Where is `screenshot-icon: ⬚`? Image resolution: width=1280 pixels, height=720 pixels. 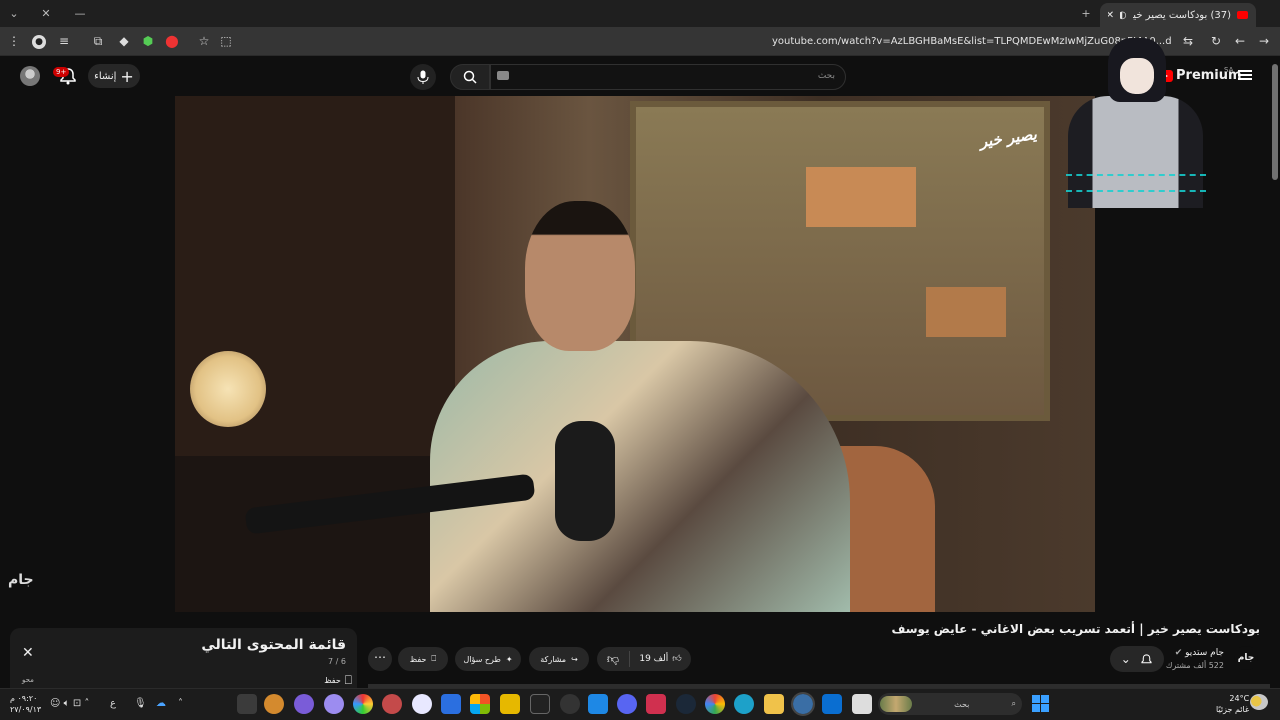 screenshot-icon: ⬚ is located at coordinates (226, 41).